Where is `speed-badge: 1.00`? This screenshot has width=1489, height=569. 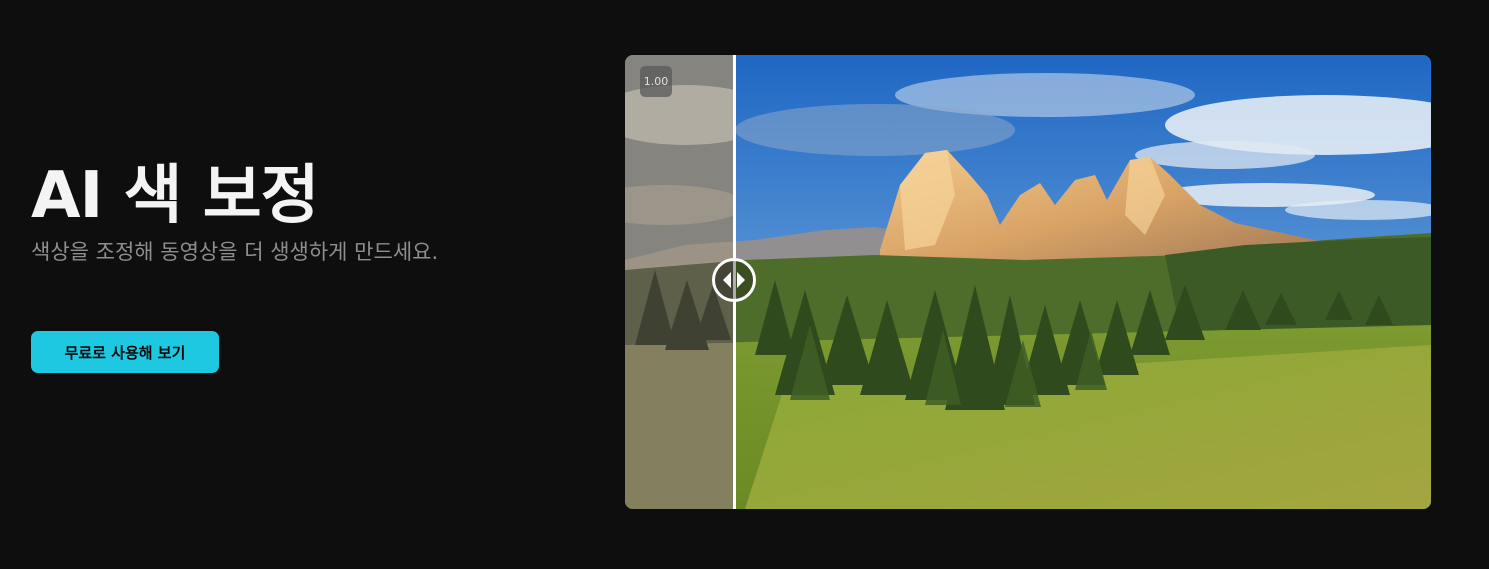 speed-badge: 1.00 is located at coordinates (656, 81).